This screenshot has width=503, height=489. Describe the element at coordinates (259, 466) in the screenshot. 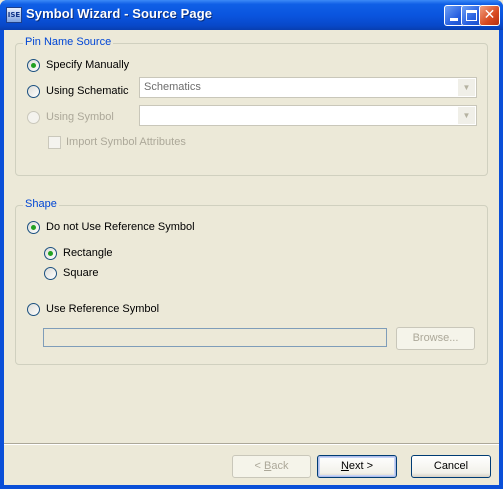

I see `back-prefix: <` at that location.